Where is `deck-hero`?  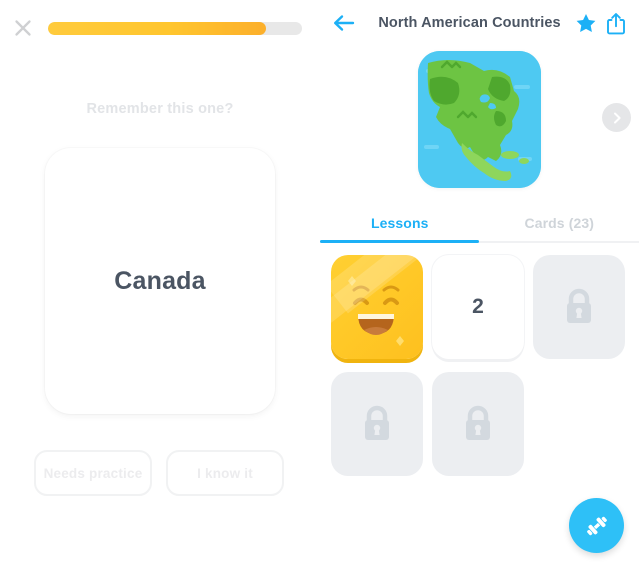 deck-hero is located at coordinates (479, 119).